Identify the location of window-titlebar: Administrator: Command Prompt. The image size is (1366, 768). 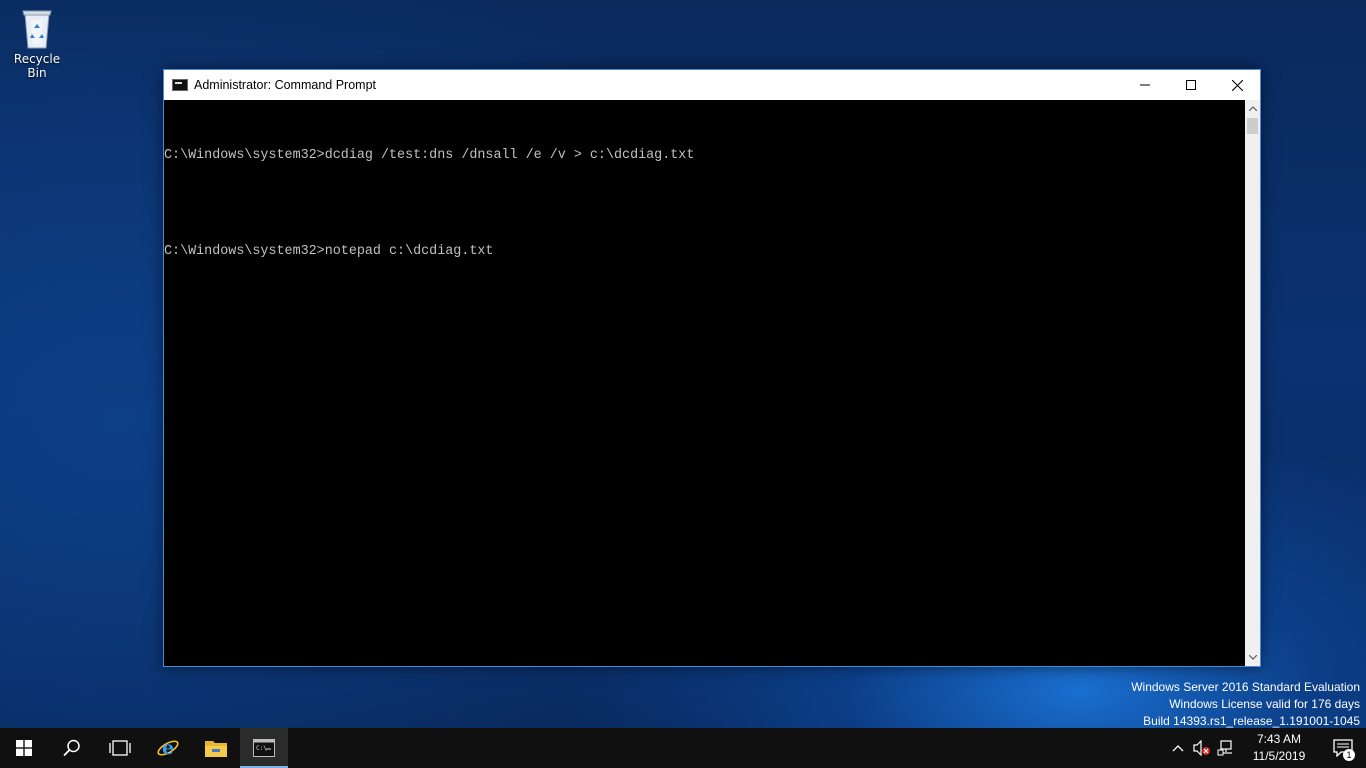
(712, 85).